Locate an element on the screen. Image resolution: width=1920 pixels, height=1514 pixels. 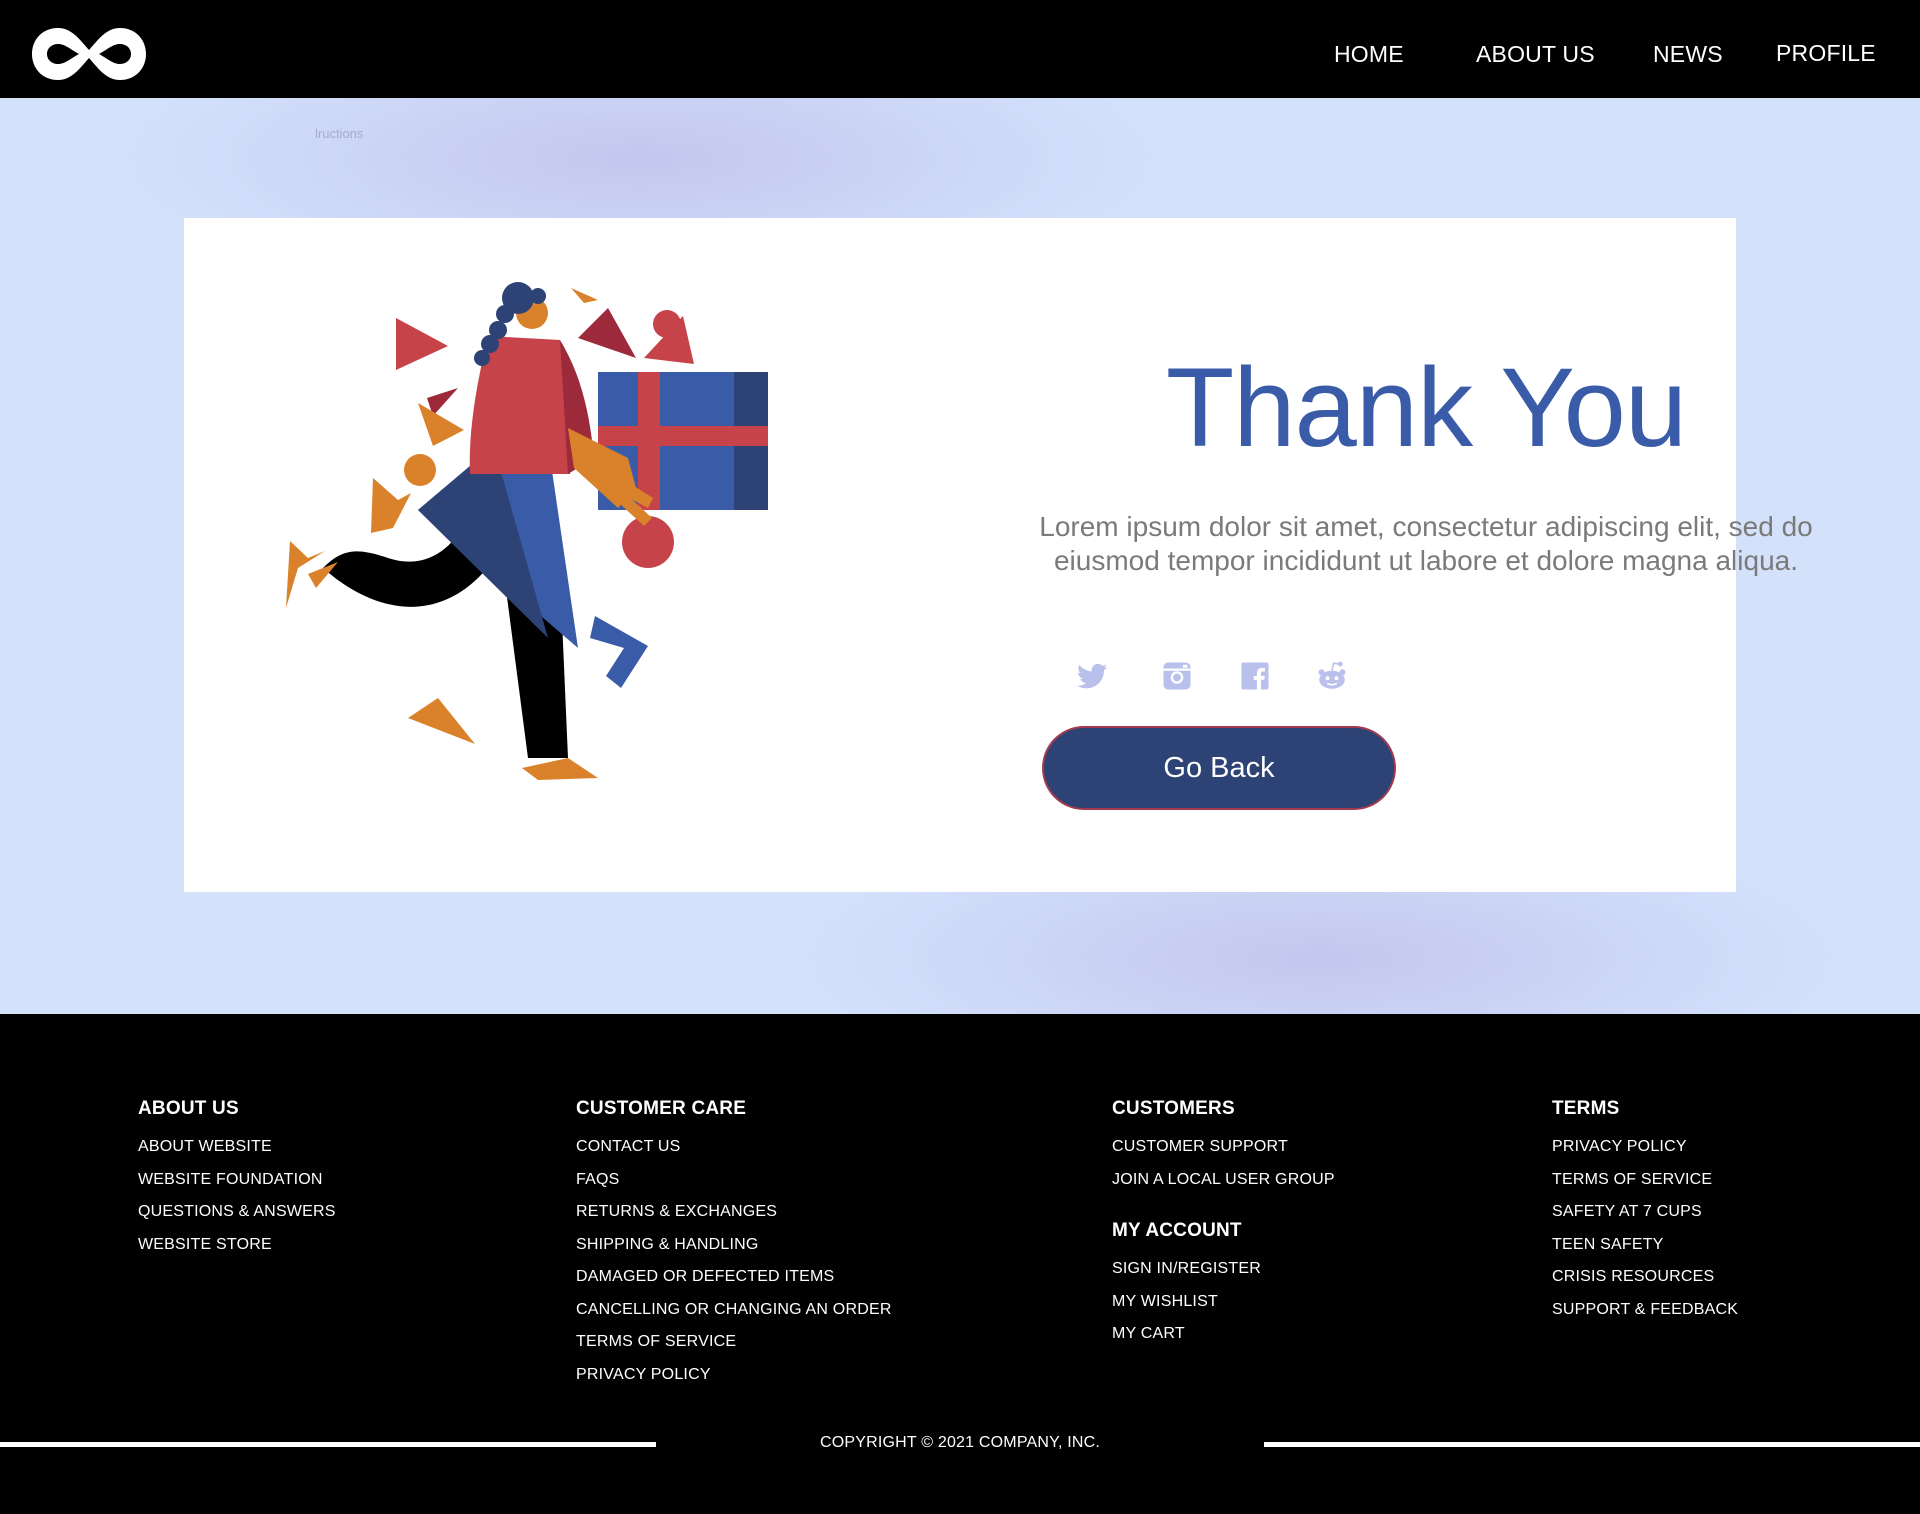
footer-link: SHIPPING & HANDLING is located at coordinates (734, 1245).